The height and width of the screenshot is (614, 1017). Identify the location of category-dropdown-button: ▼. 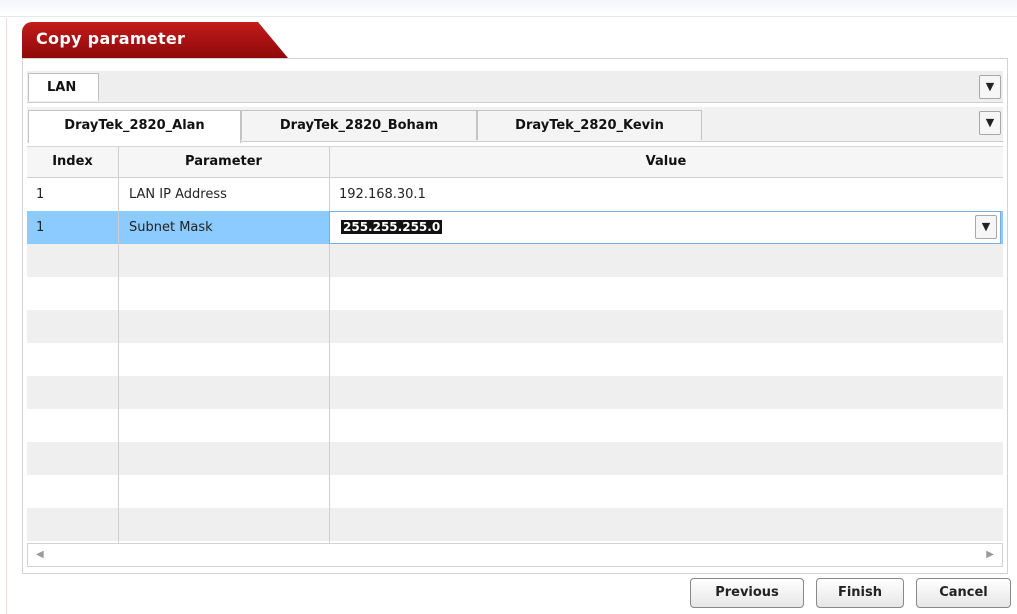
(990, 87).